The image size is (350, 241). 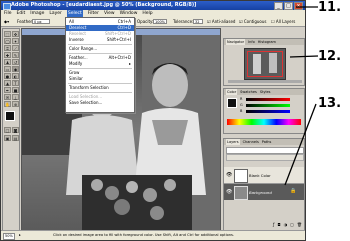 I want to click on antialiased-checkbox: ☑ Anti-aliased, so click(x=221, y=21).